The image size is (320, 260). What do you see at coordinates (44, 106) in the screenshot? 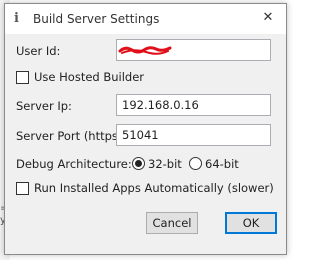
I see `server-ip-label: Server Ip:` at bounding box center [44, 106].